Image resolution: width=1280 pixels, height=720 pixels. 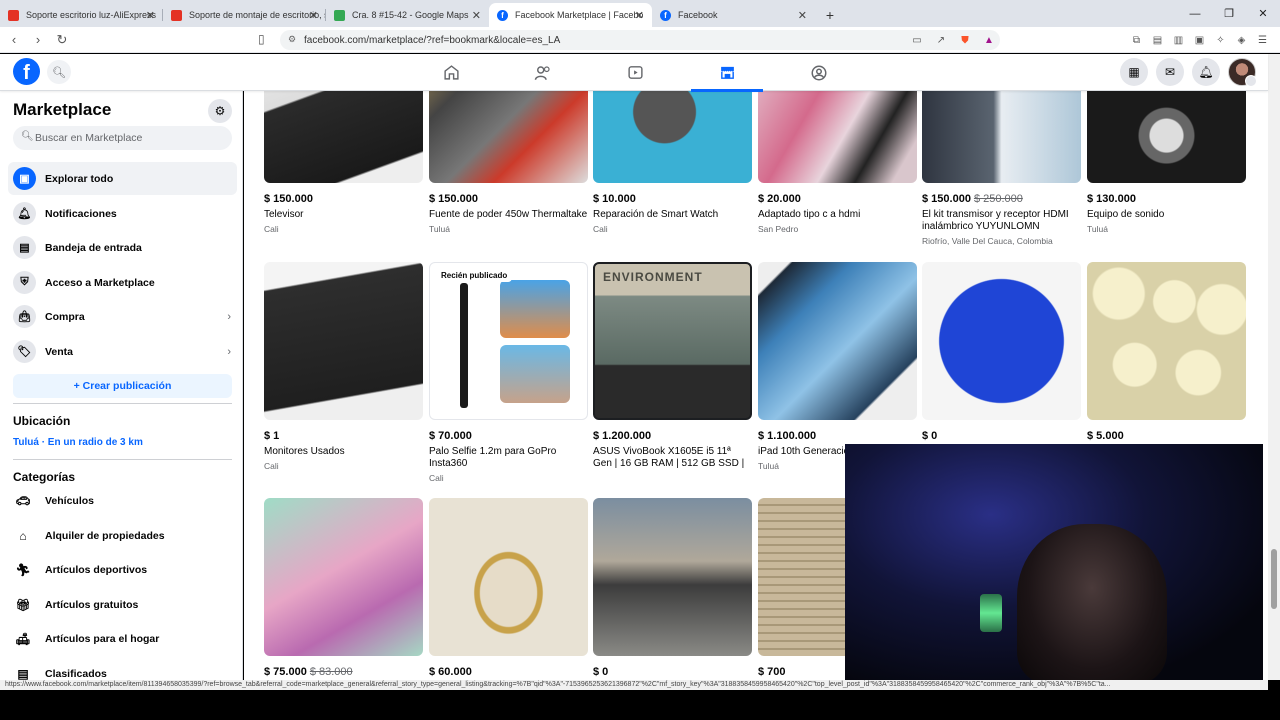 I want to click on facebook-logo-icon: f, so click(x=26, y=71).